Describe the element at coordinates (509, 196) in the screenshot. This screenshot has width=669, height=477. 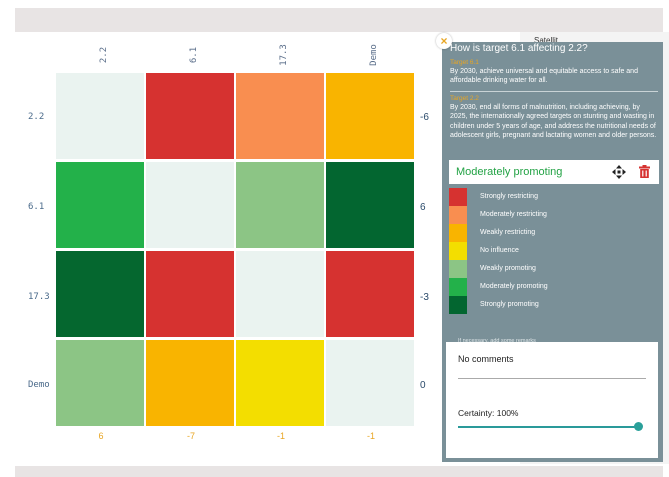
I see `legend-label: Strongly restricting` at that location.